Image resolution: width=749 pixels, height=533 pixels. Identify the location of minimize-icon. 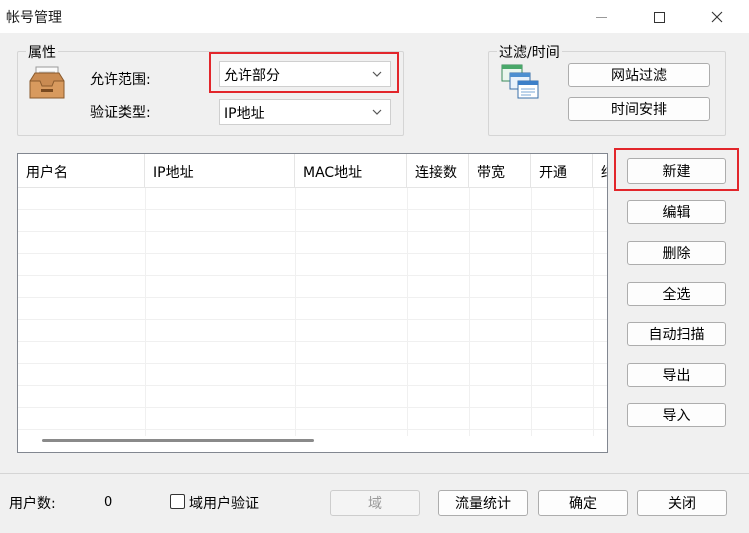
(601, 17).